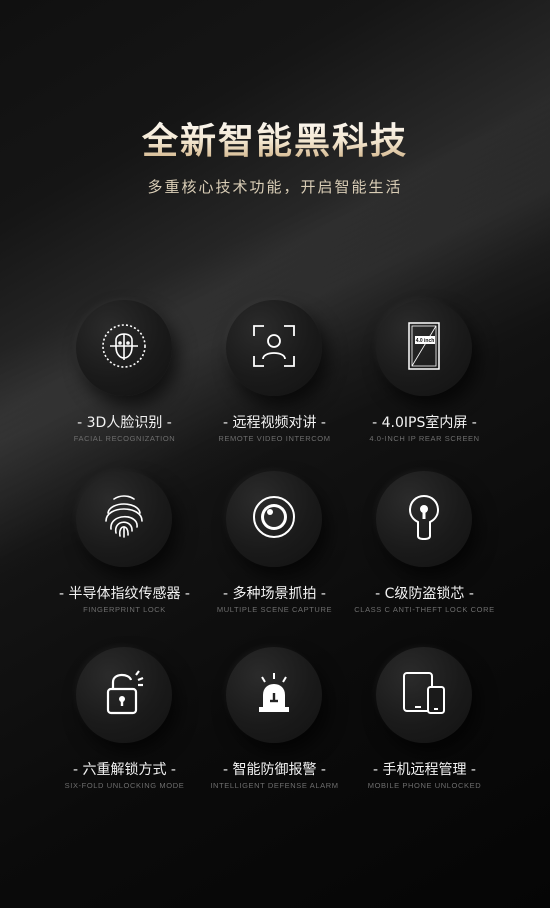 The image size is (550, 908). I want to click on camera-lens-icon, so click(274, 517).